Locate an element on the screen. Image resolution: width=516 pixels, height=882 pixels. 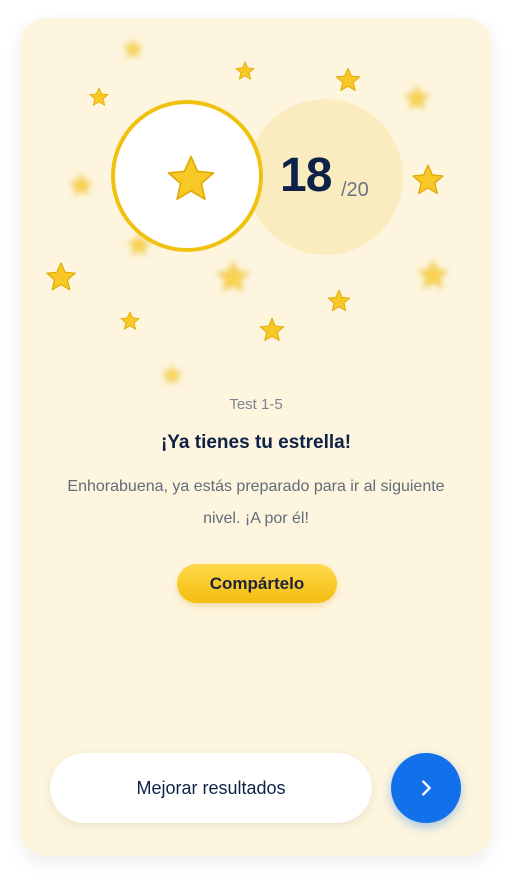
next-button is located at coordinates (426, 788).